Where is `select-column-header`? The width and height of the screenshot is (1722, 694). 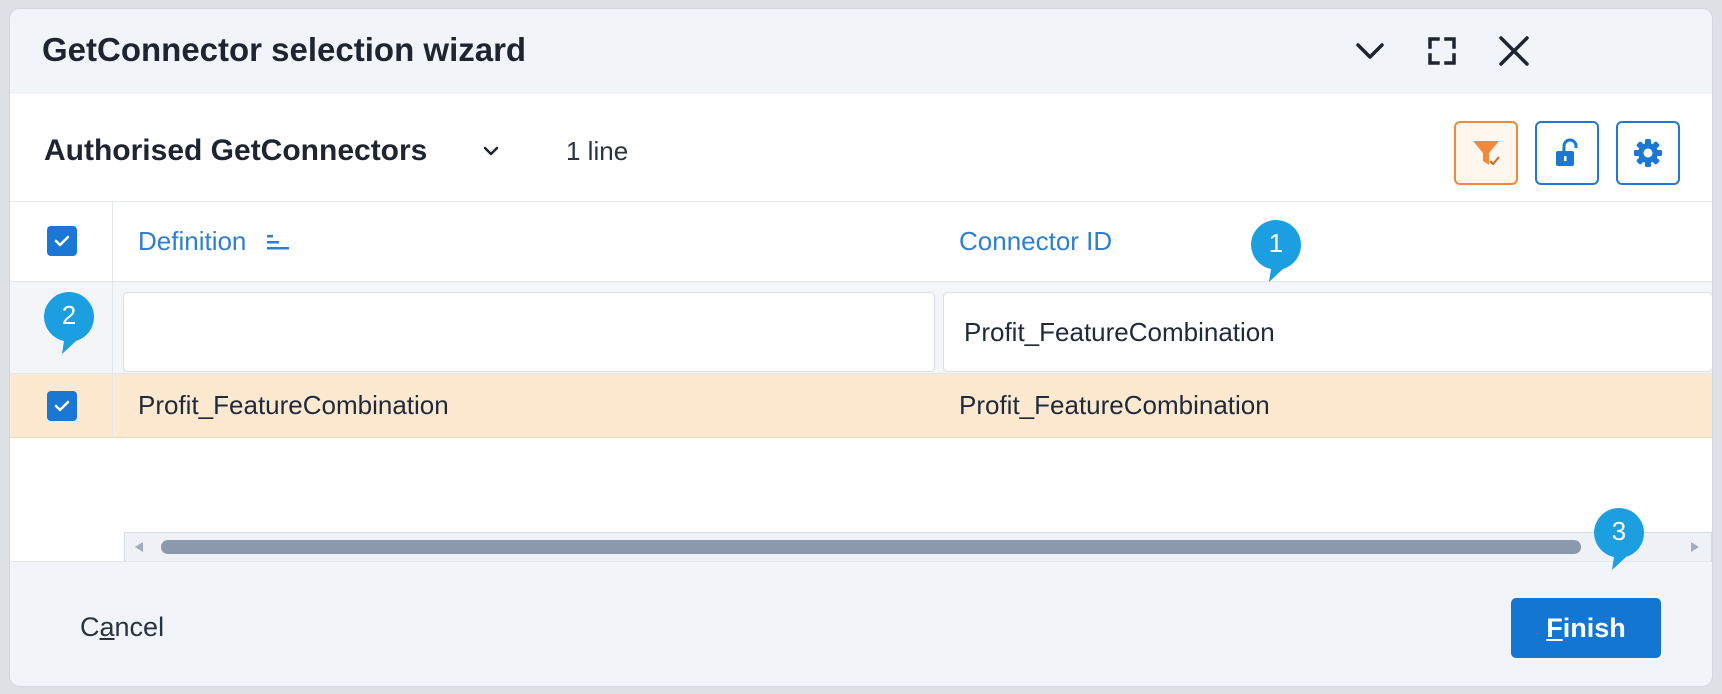
select-column-header is located at coordinates (61, 241).